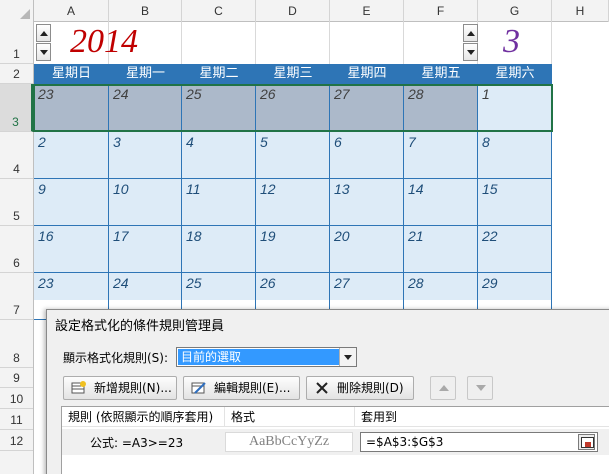  I want to click on column-header-a: A, so click(71, 11).